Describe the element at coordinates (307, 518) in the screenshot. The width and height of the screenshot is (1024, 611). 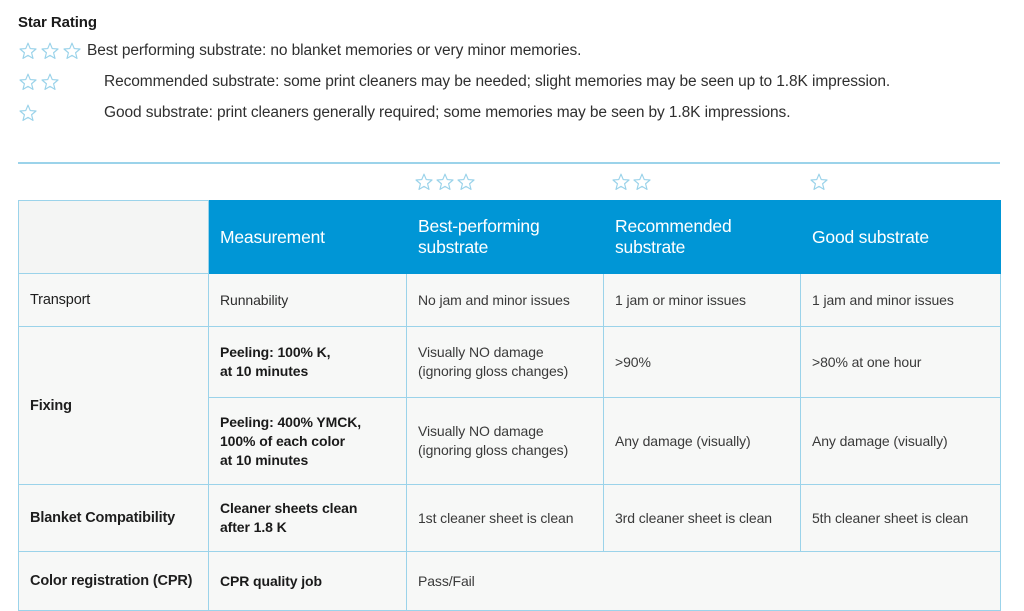
I see `cell-measurement: Cleaner sheets clean after 1.8 K` at that location.